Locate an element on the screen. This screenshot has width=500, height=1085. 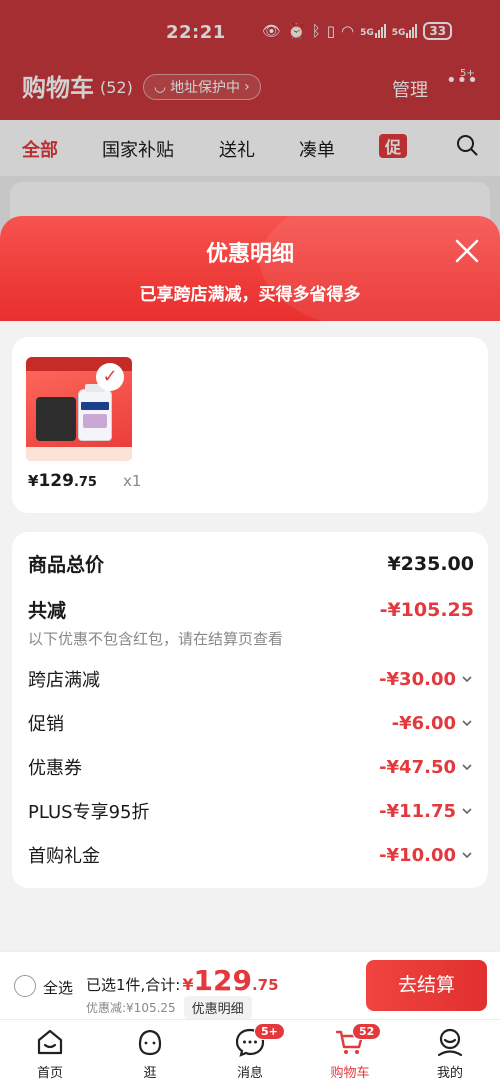
image-box is located at coordinates (56, 419).